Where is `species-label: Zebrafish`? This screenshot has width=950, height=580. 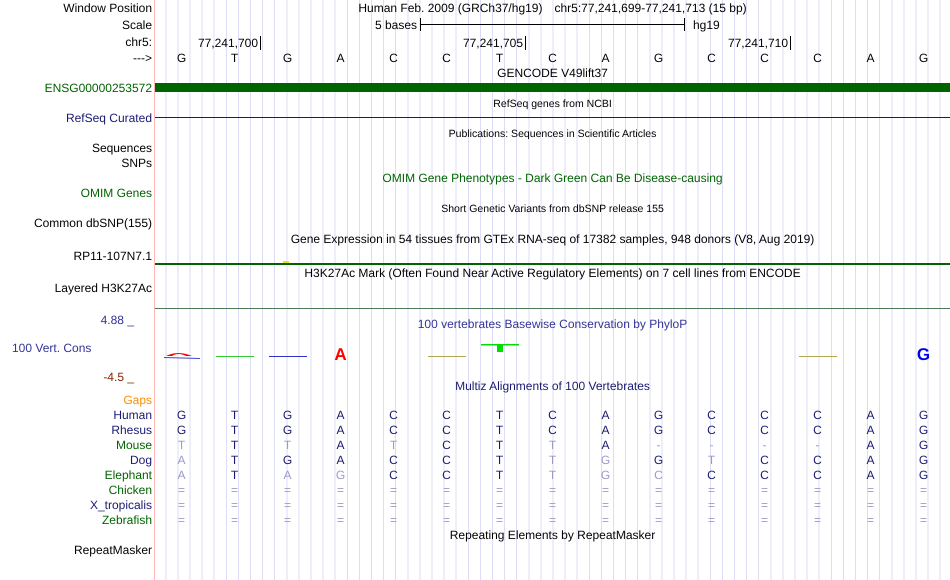
species-label: Zebrafish is located at coordinates (127, 519).